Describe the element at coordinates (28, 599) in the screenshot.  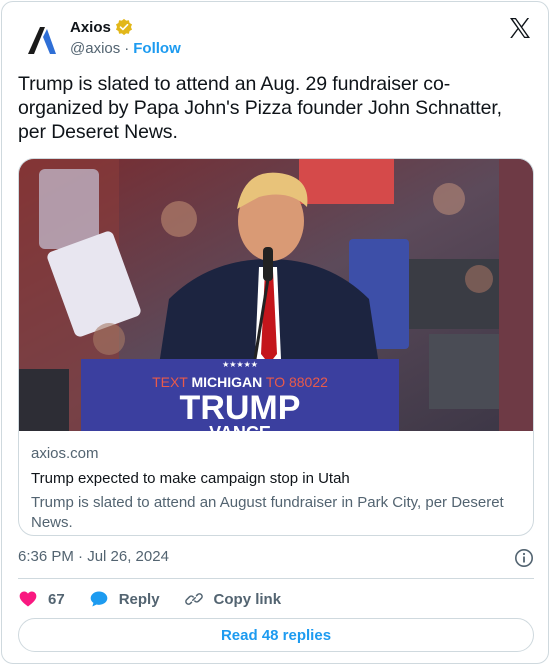
I see `heart-icon` at that location.